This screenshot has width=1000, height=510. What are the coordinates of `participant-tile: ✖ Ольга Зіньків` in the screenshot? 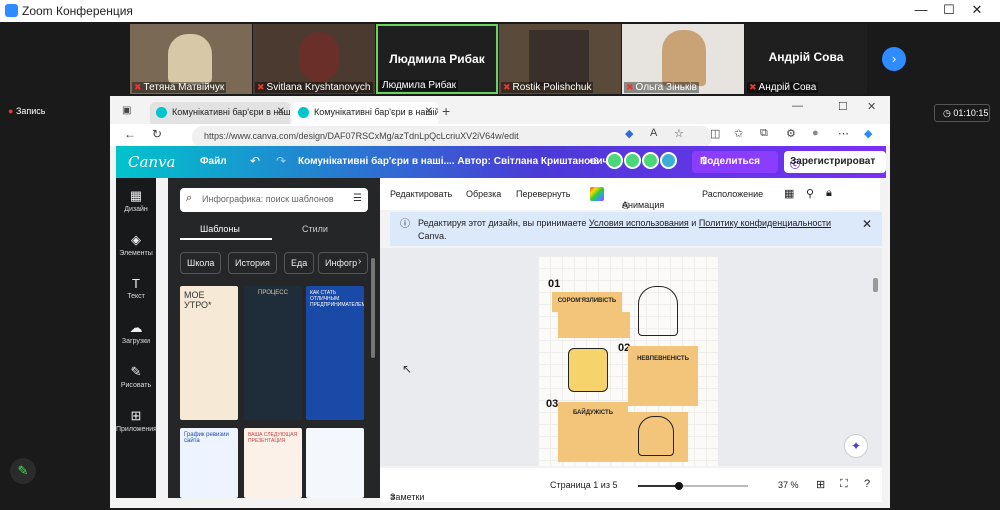 It's located at (683, 59).